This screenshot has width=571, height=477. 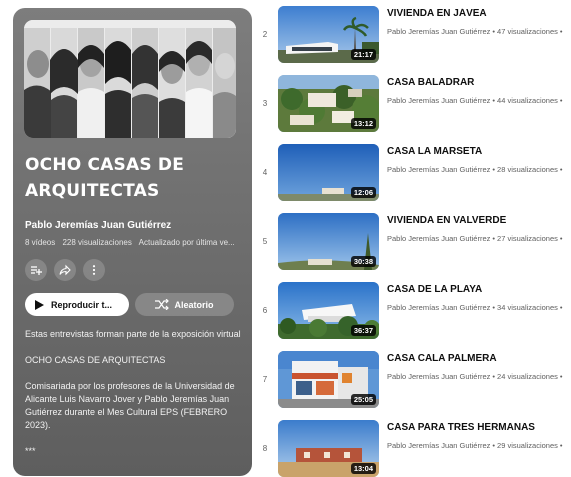 I want to click on description-paragraph: ***, so click(x=30, y=451).